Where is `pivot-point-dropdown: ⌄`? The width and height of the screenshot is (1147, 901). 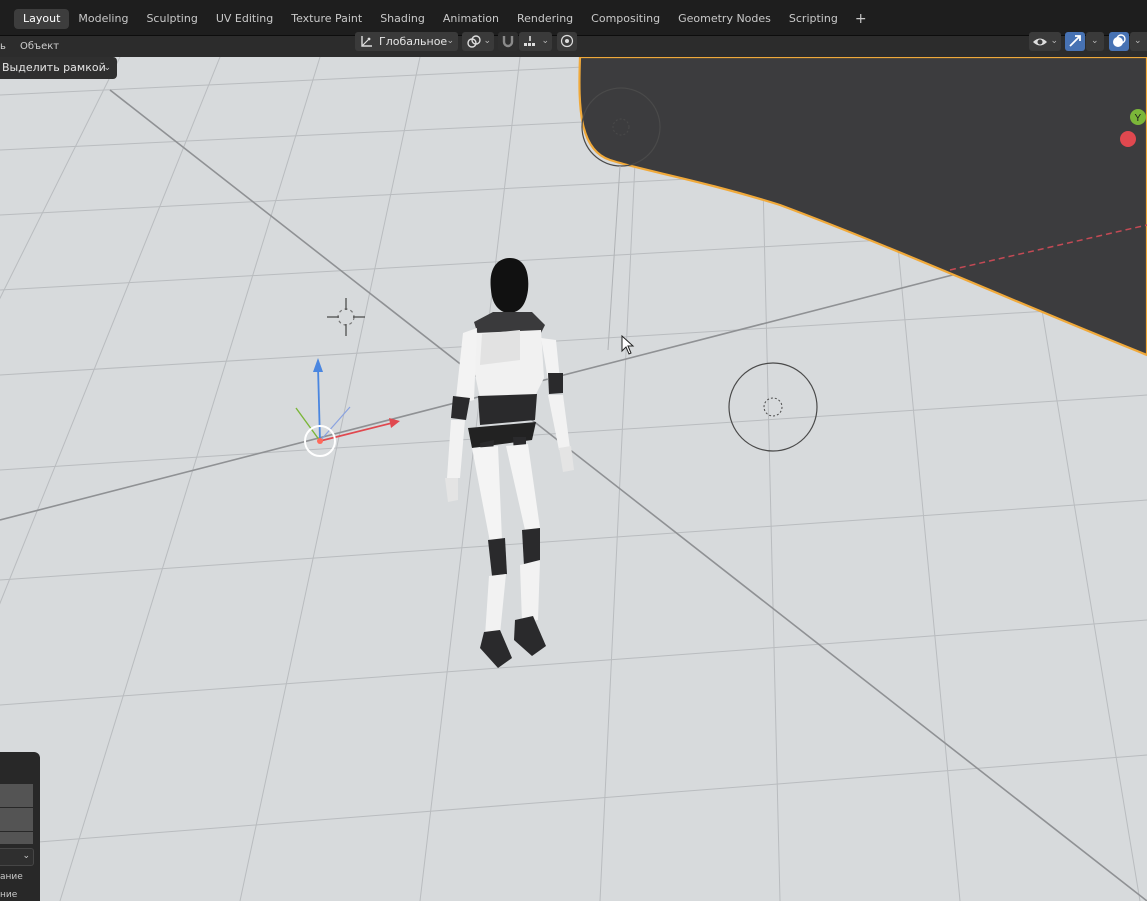
pivot-point-dropdown: ⌄ is located at coordinates (478, 41).